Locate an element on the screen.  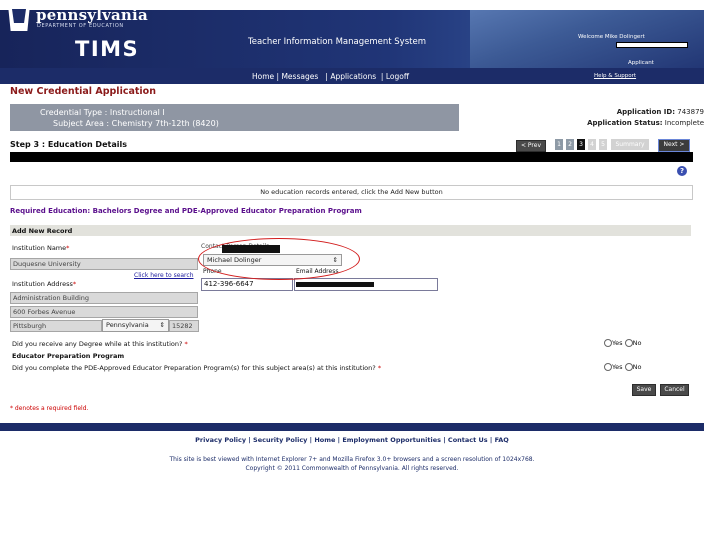
save-button: Save is located at coordinates (644, 390).